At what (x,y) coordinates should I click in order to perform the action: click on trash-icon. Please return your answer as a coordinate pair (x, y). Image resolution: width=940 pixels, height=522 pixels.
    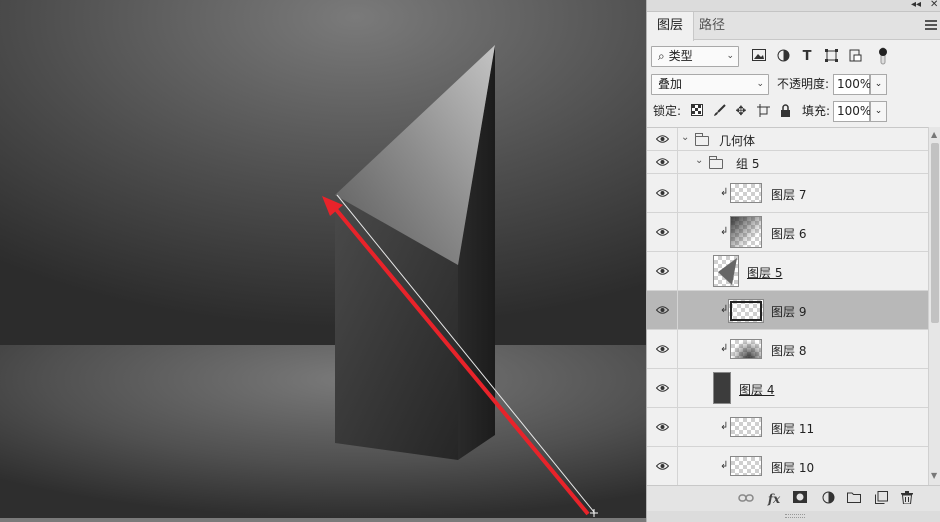
    Looking at the image, I should click on (907, 499).